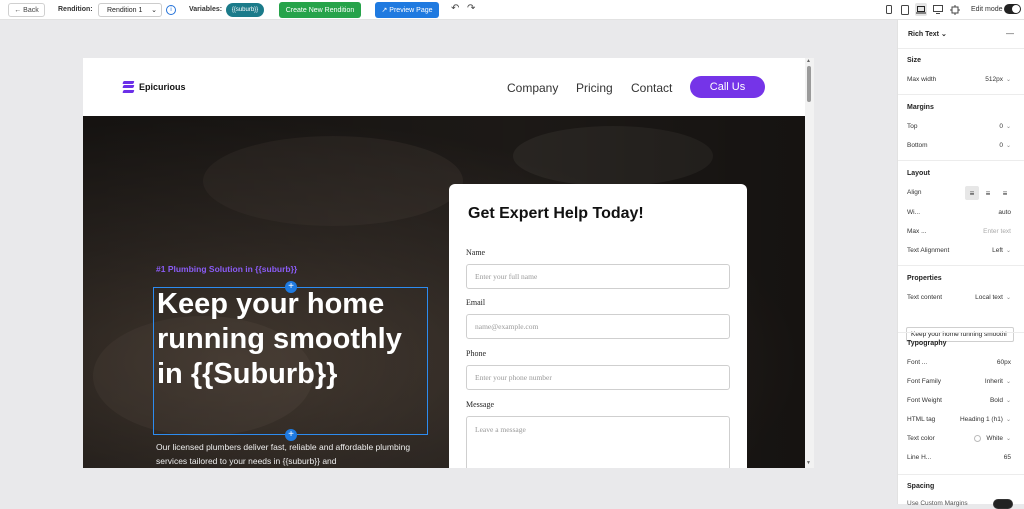 This screenshot has height=509, width=1024. Describe the element at coordinates (598, 276) in the screenshot. I see `name-field: Enter your full name` at that location.